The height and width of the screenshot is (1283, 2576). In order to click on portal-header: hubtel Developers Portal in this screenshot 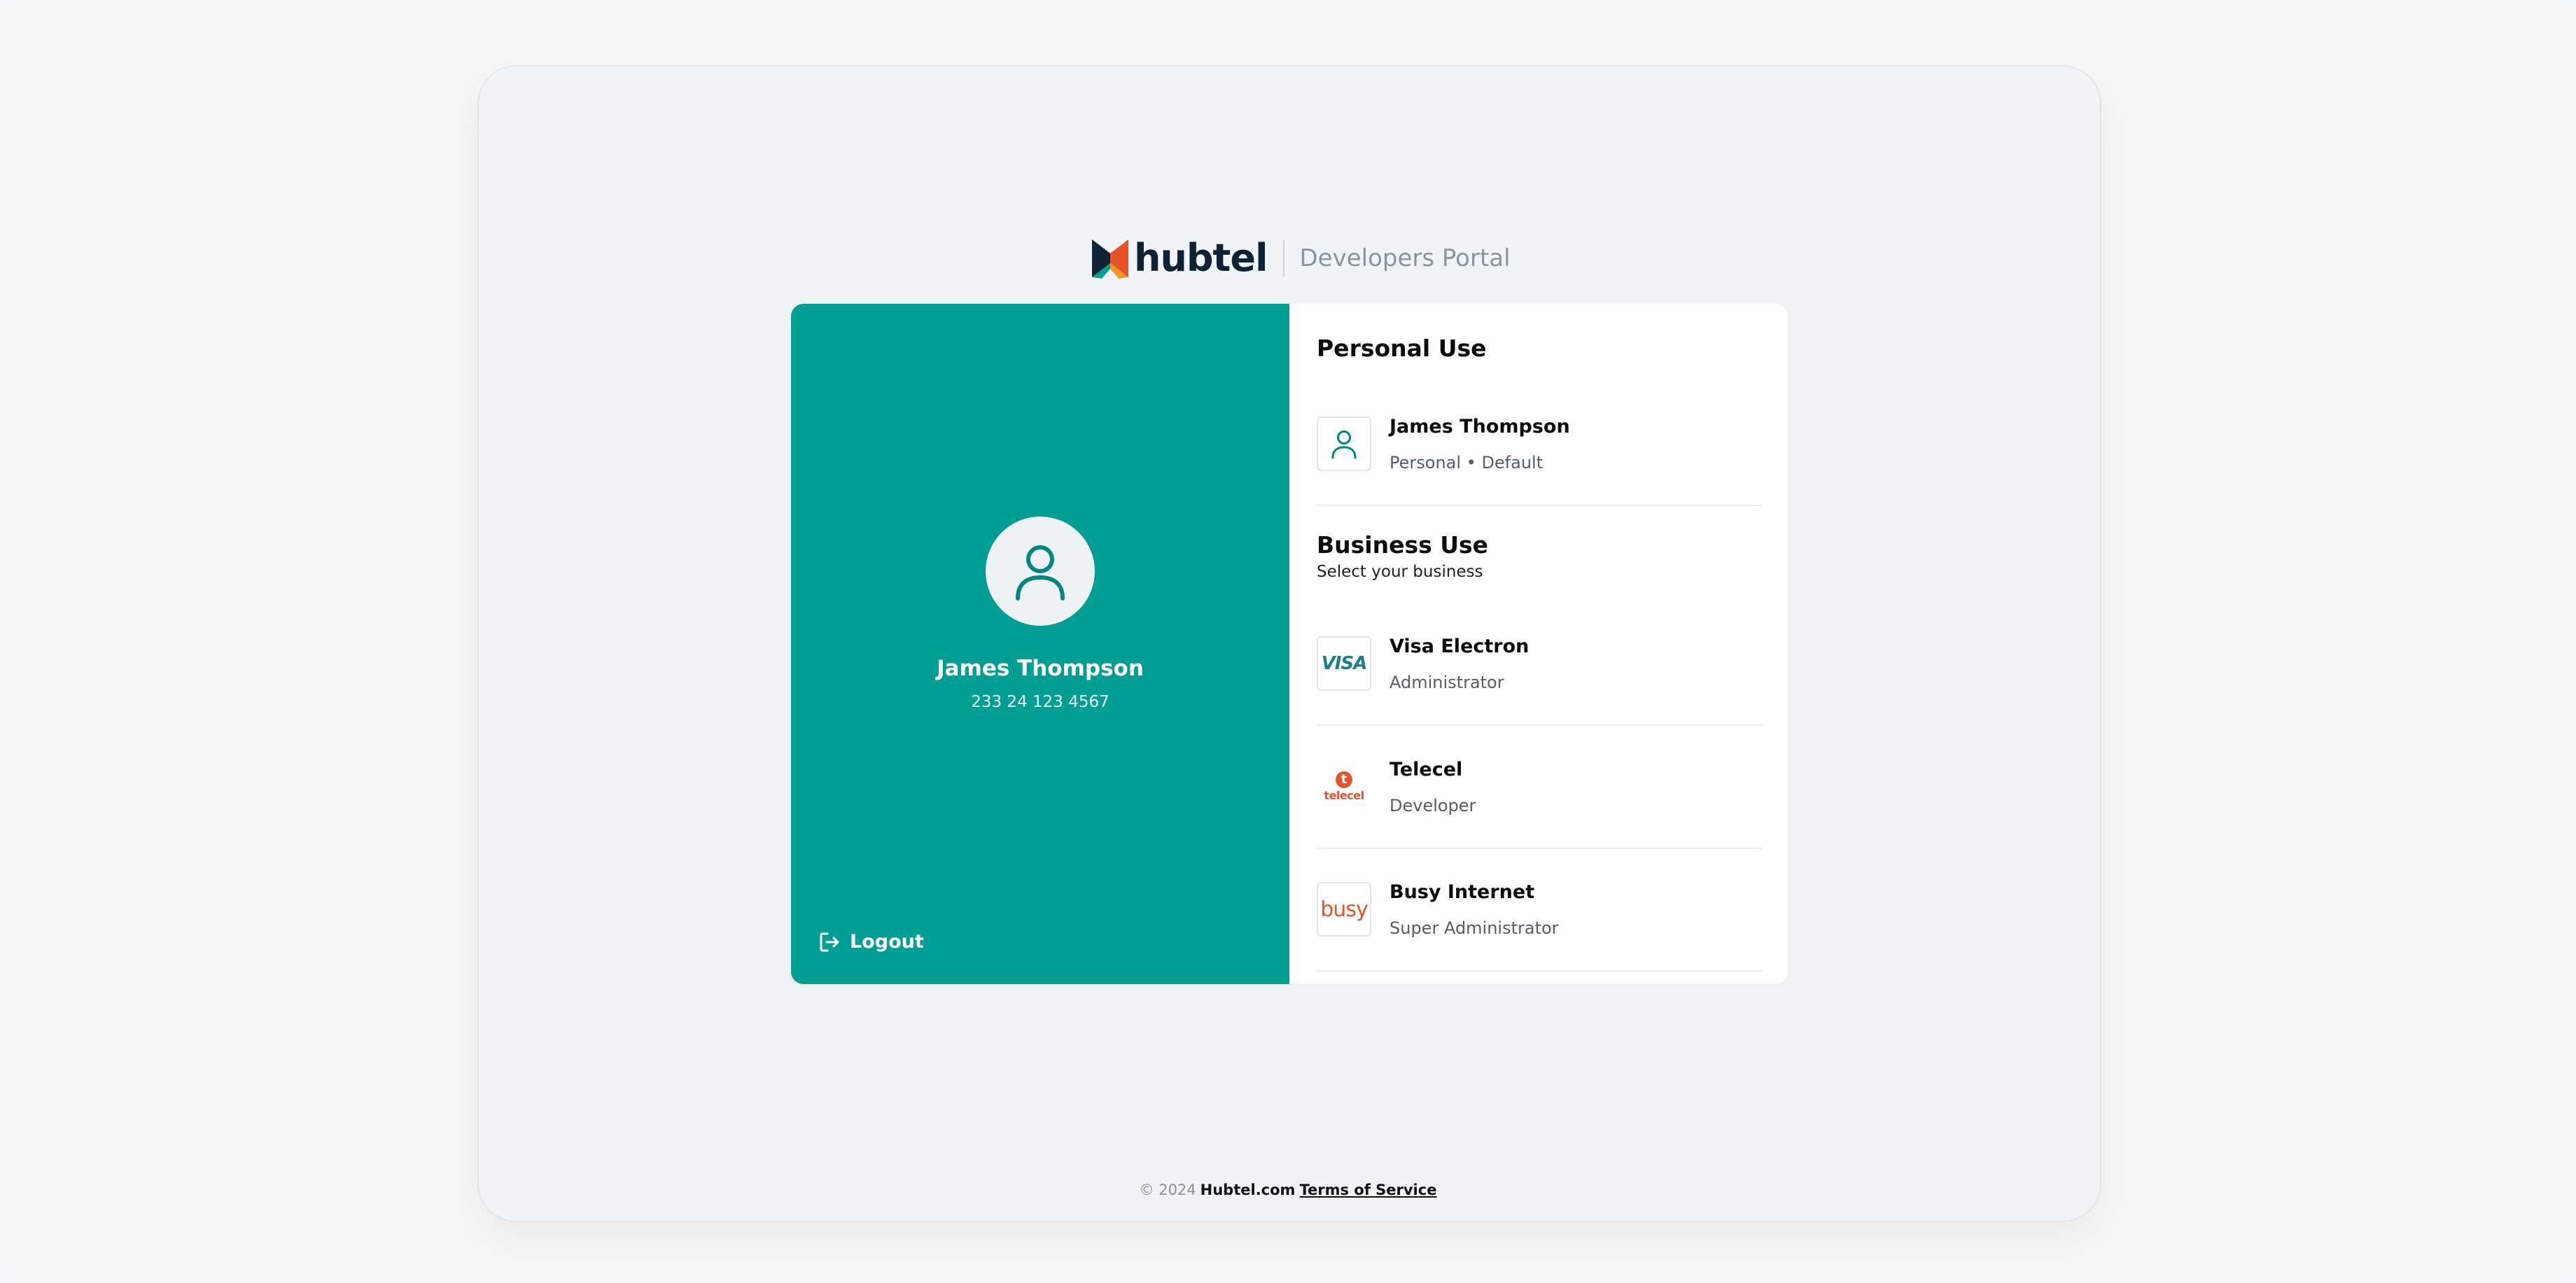, I will do `click(1301, 258)`.